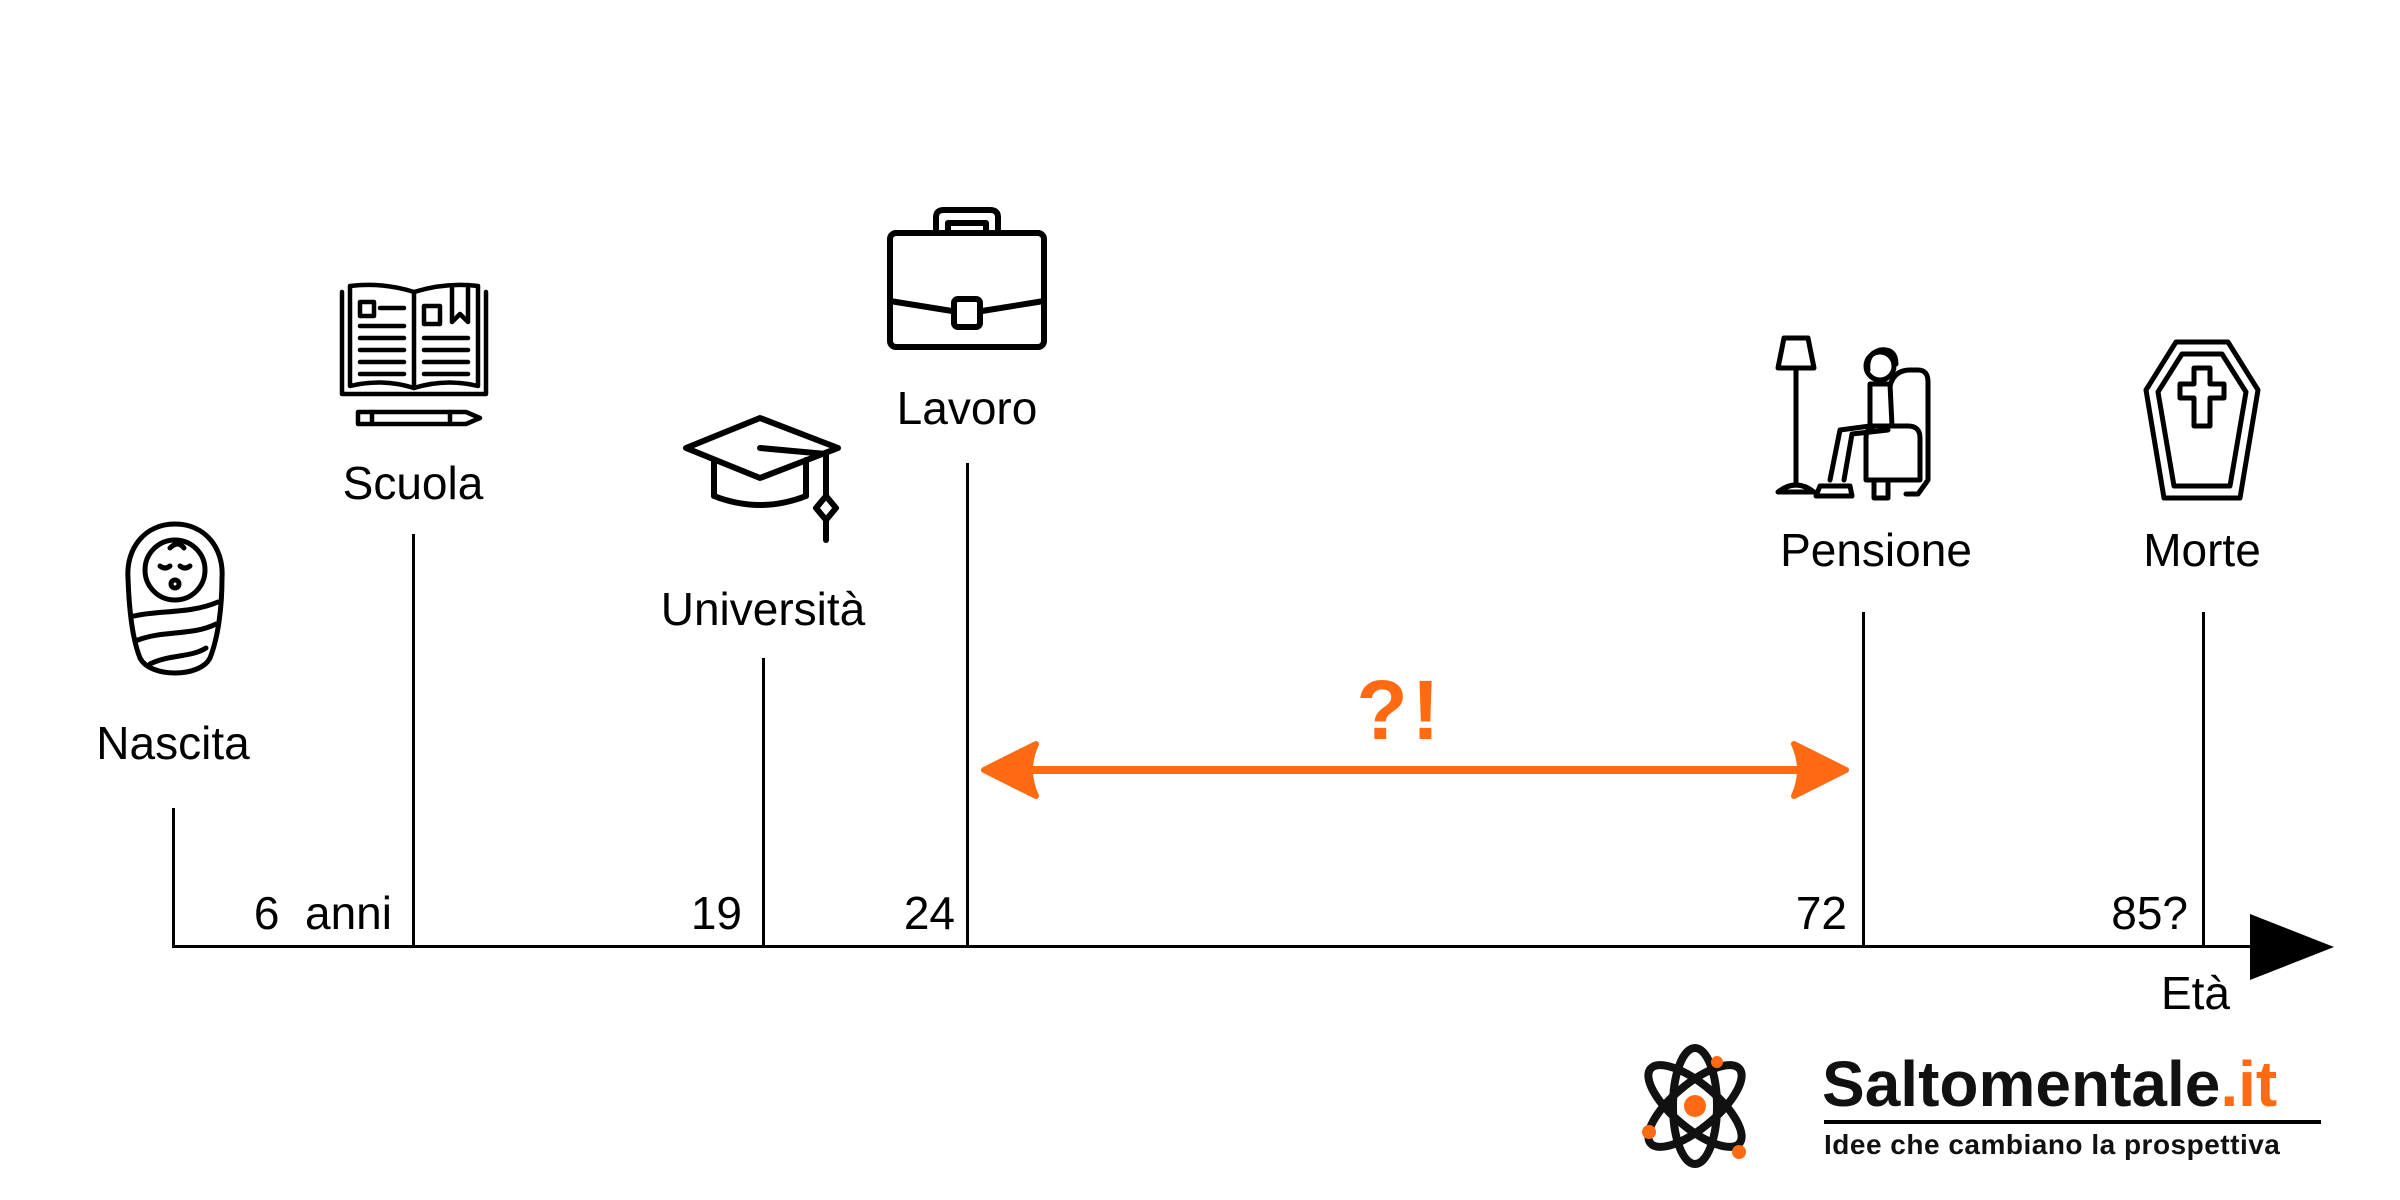  What do you see at coordinates (716, 913) in the screenshot?
I see `age-label-universita: 19` at bounding box center [716, 913].